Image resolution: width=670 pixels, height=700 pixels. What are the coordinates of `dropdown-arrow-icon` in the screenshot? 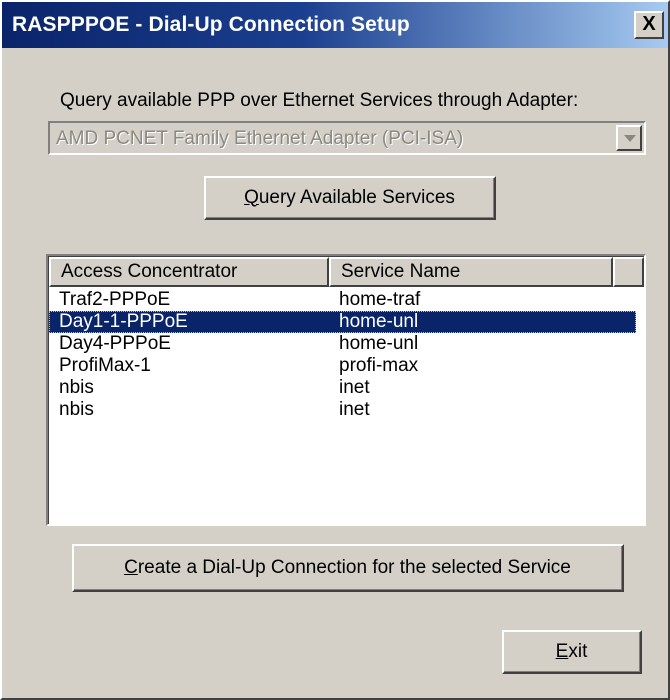 It's located at (629, 138).